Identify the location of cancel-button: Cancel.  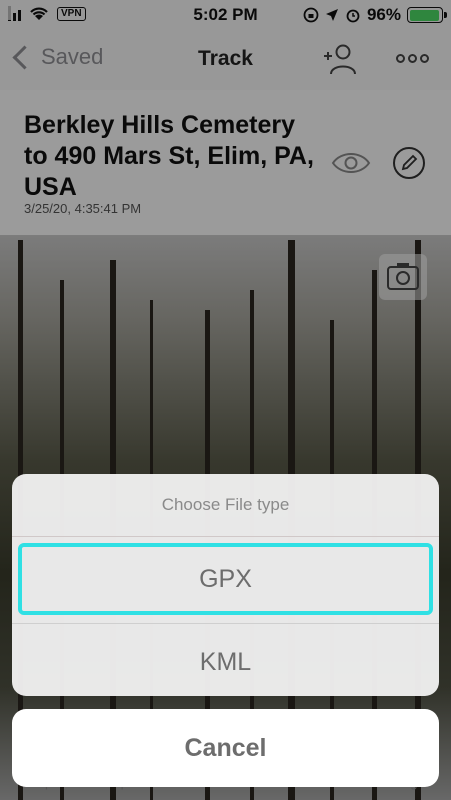
(225, 748).